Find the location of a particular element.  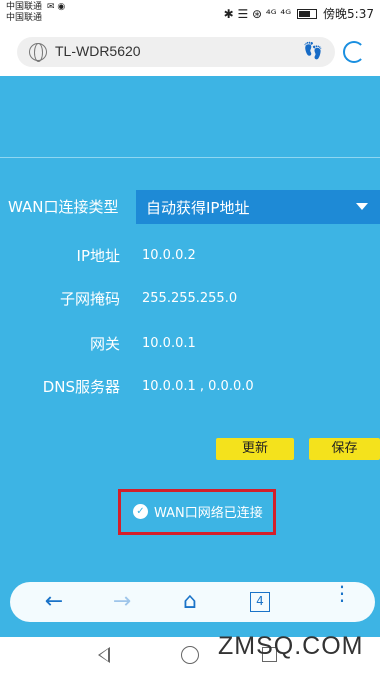

ip-value: 10.0.0.2 is located at coordinates (169, 255).